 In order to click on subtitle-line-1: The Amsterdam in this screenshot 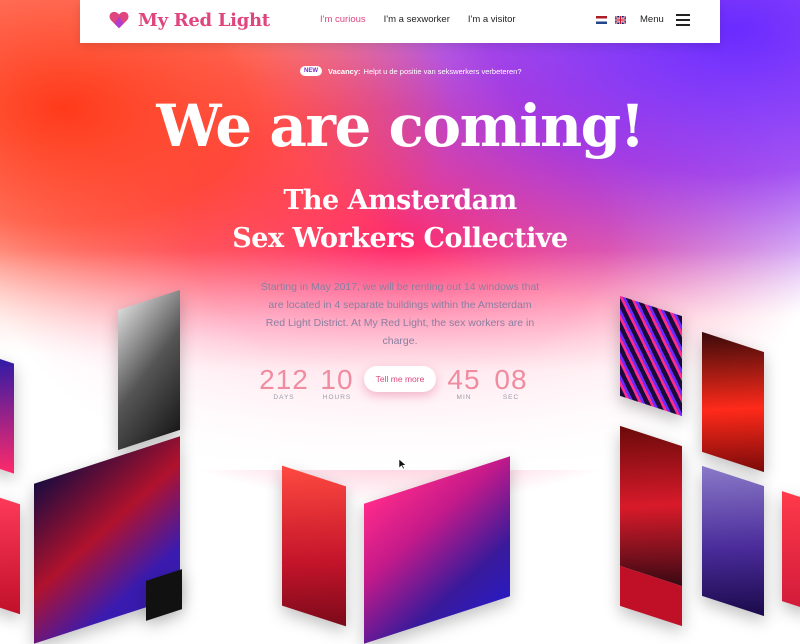, I will do `click(400, 200)`.